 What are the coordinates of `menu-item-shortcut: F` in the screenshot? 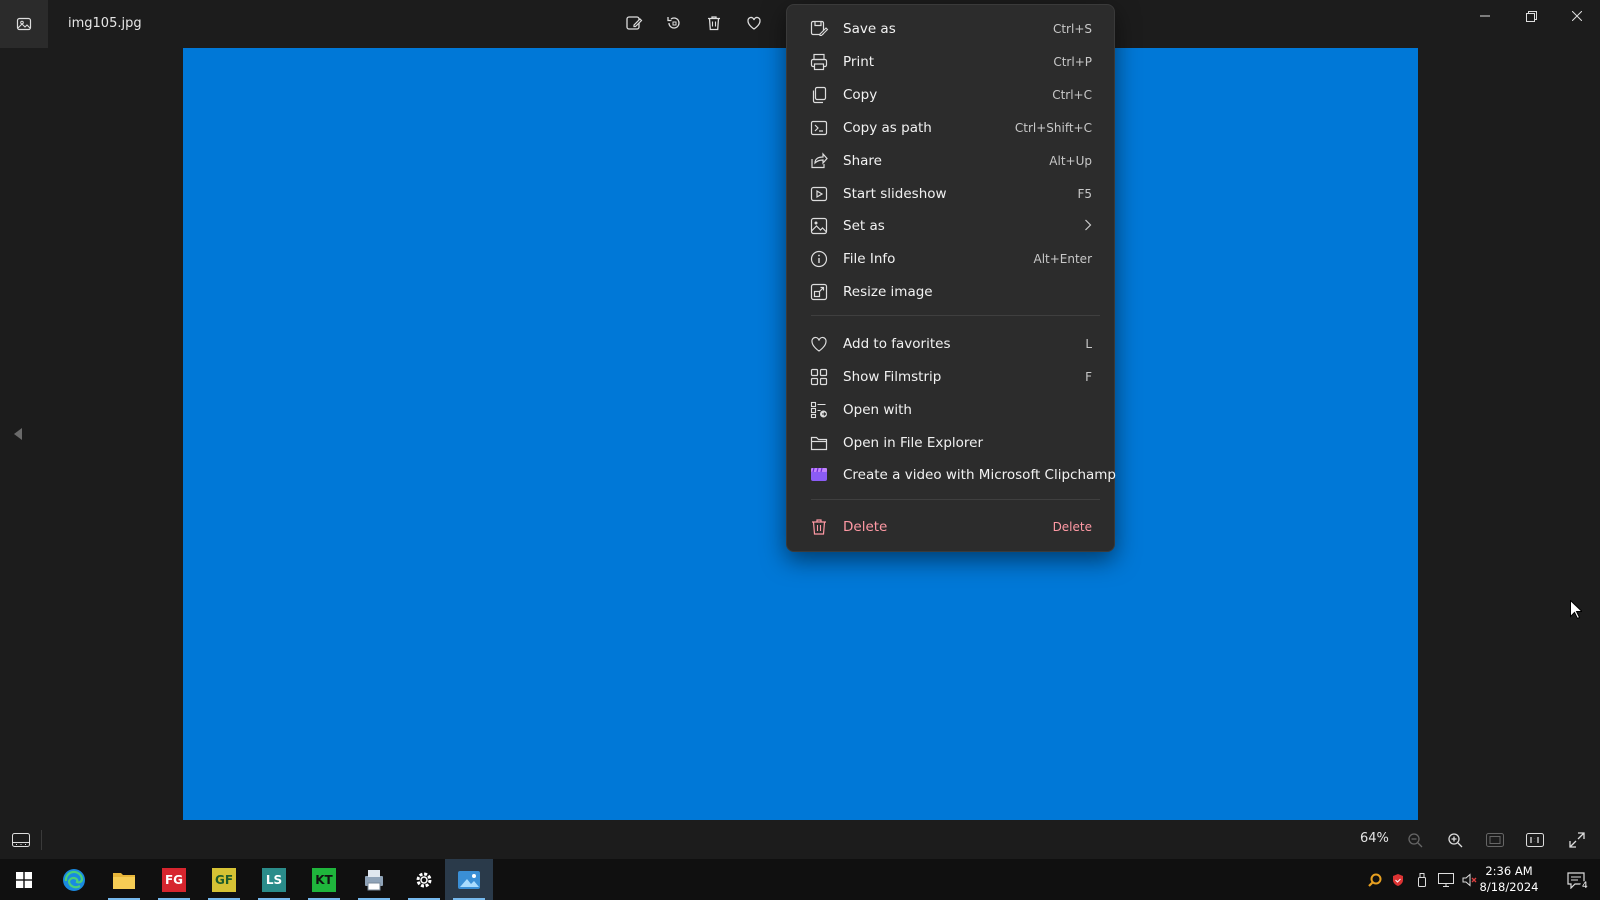 It's located at (1088, 377).